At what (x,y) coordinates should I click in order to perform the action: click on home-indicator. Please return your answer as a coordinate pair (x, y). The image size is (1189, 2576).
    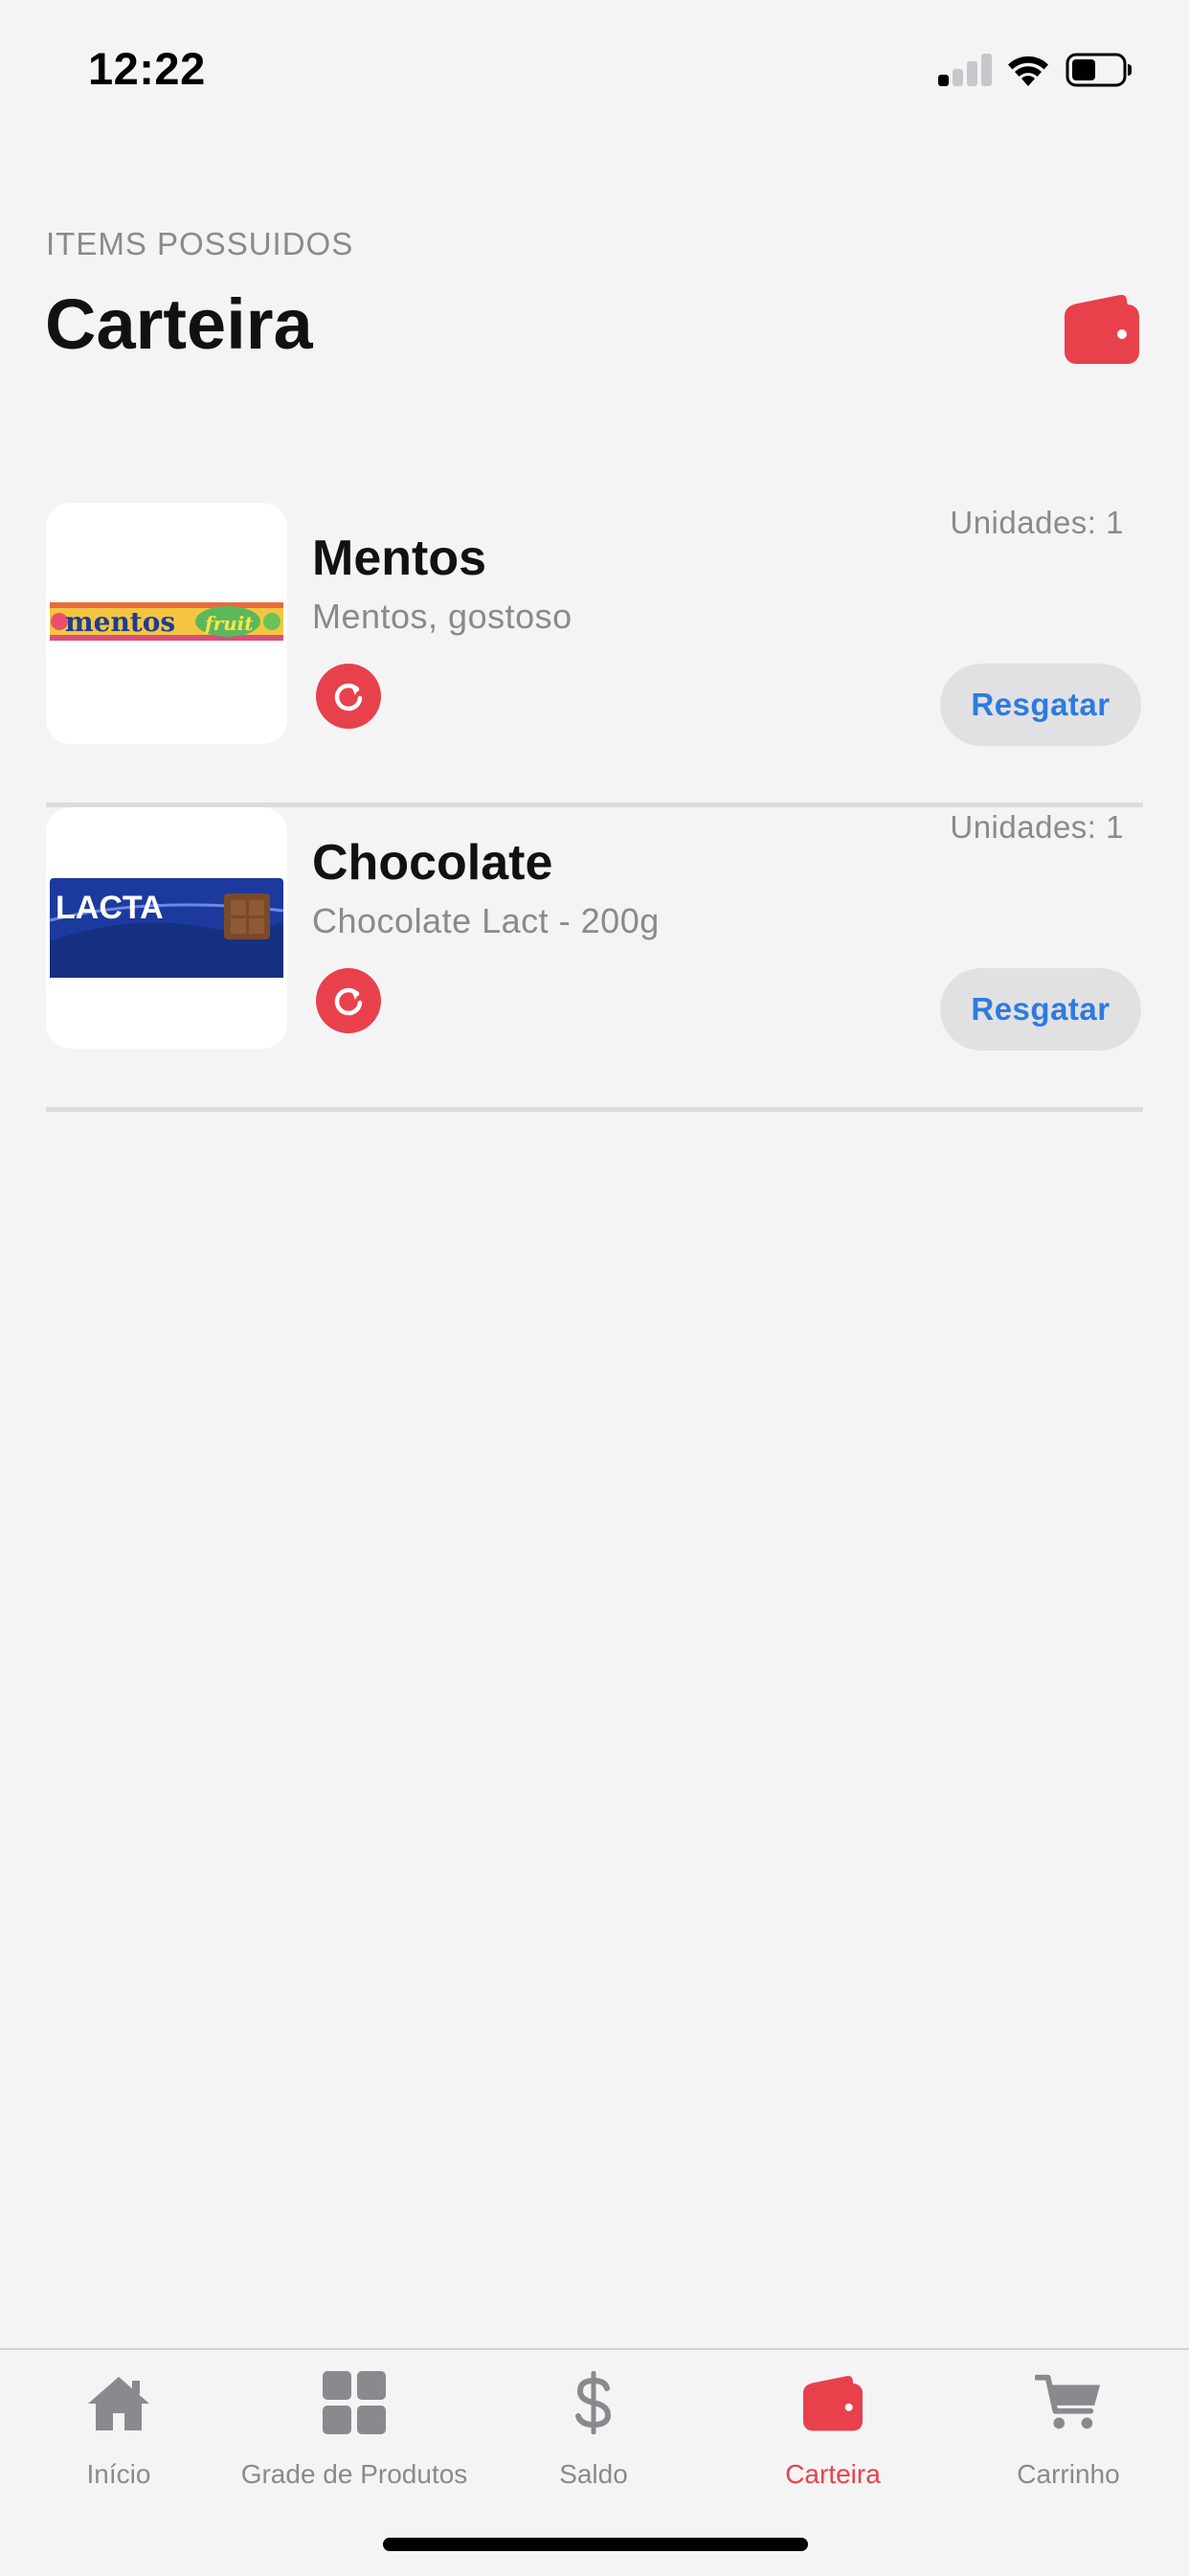
    Looking at the image, I should click on (595, 2544).